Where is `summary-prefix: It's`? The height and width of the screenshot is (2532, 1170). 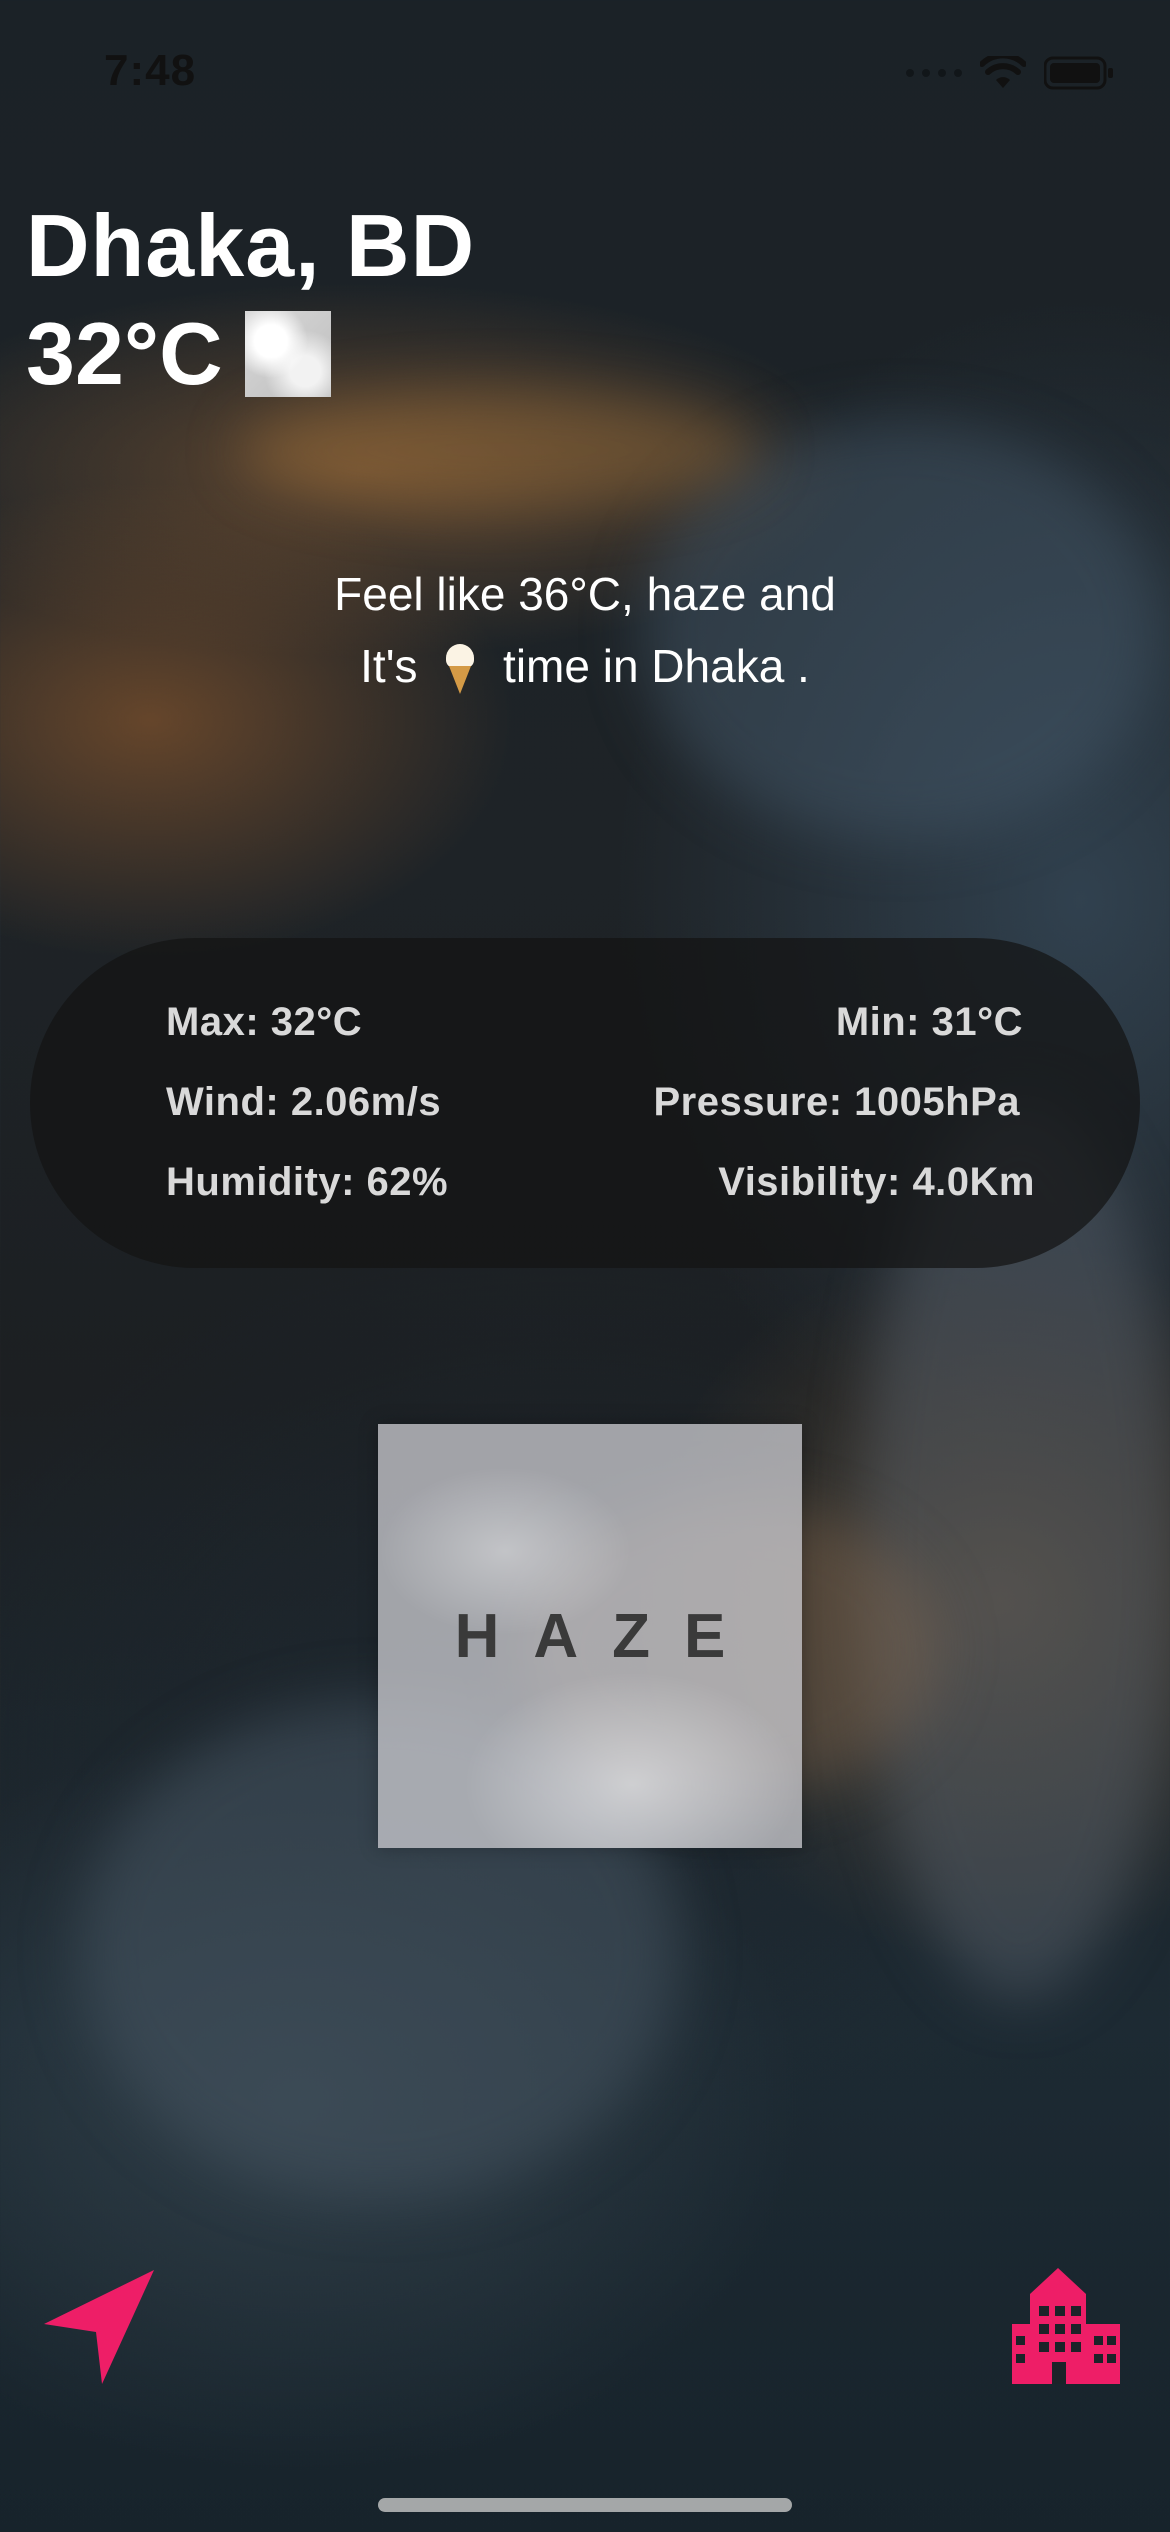
summary-prefix: It's is located at coordinates (389, 666).